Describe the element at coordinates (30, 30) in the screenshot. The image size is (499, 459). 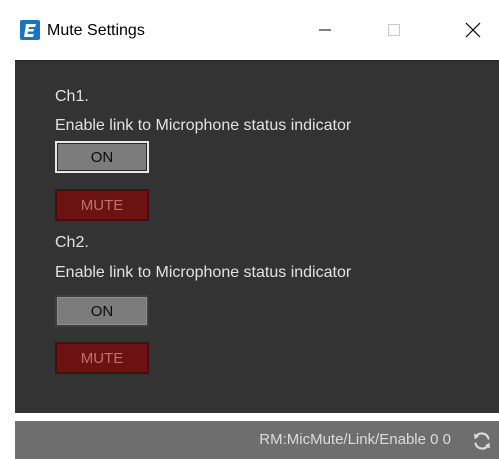
I see `app-logo-icon` at that location.